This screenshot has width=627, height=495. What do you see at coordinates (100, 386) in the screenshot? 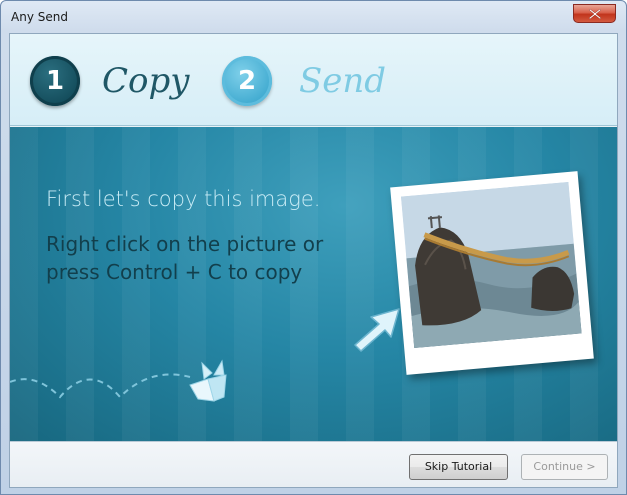
I see `dashed-flight-path` at bounding box center [100, 386].